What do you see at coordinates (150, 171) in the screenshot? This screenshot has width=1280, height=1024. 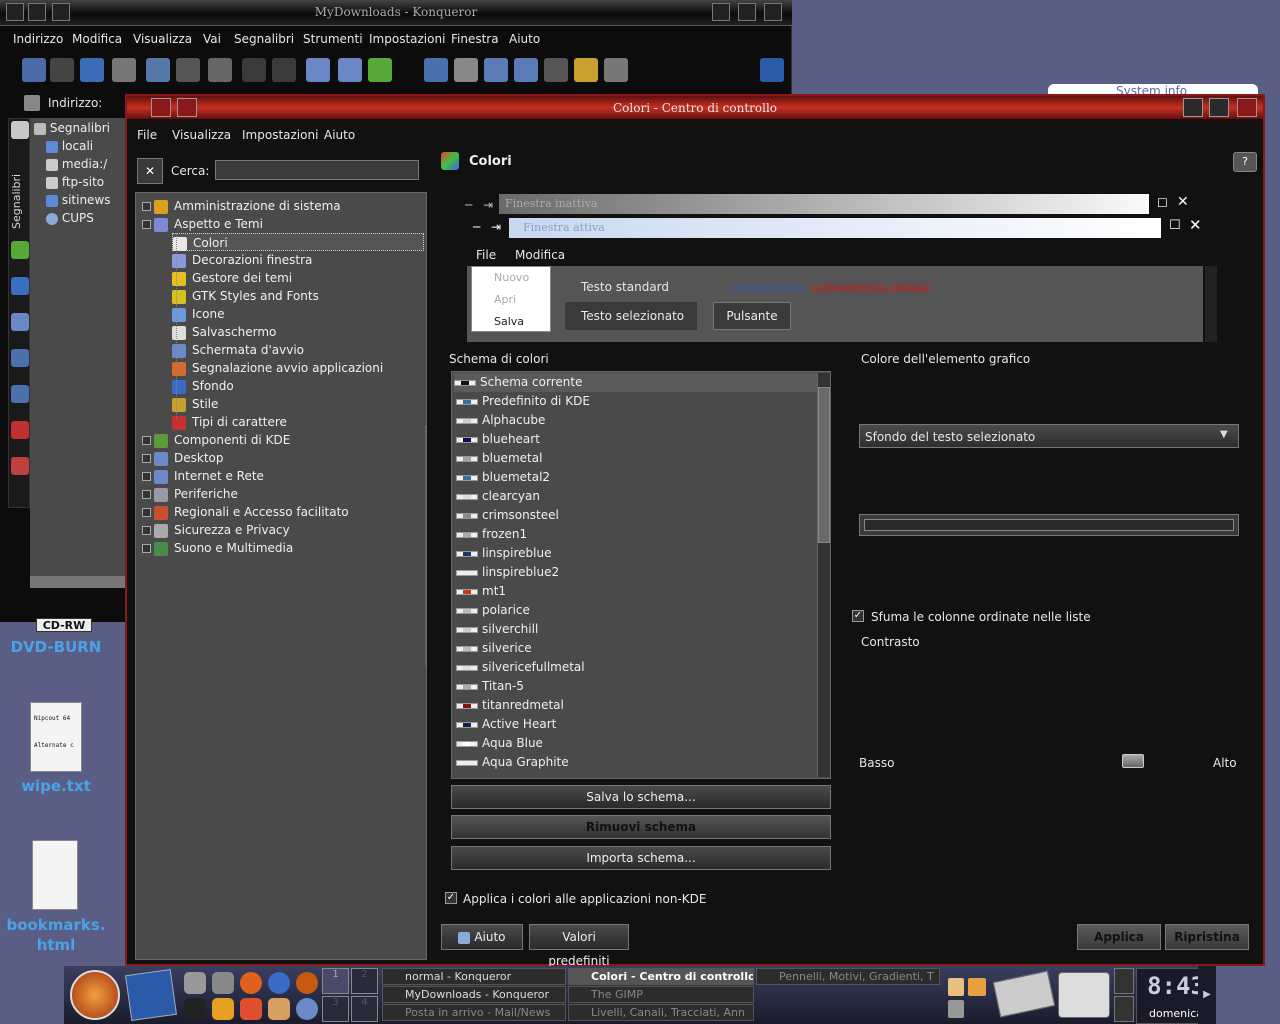 I see `clear-search-icon: ✕` at bounding box center [150, 171].